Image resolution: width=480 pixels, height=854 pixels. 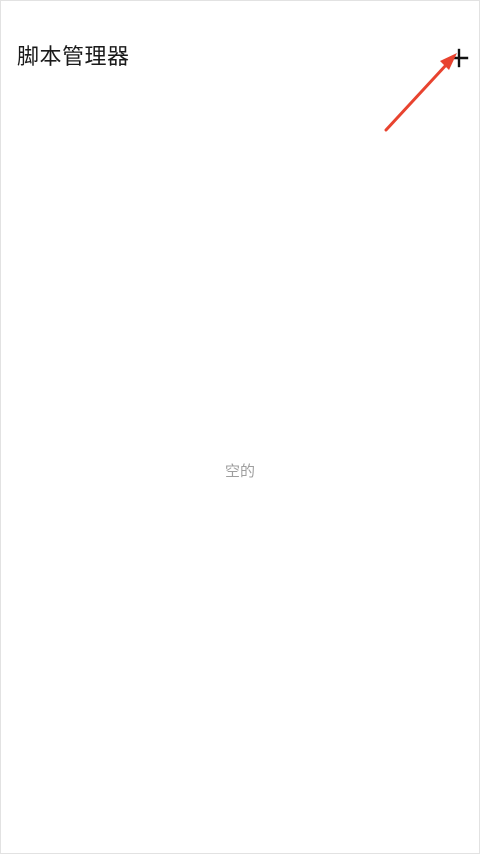 I want to click on page-title: 脚本管理器, so click(x=73, y=57).